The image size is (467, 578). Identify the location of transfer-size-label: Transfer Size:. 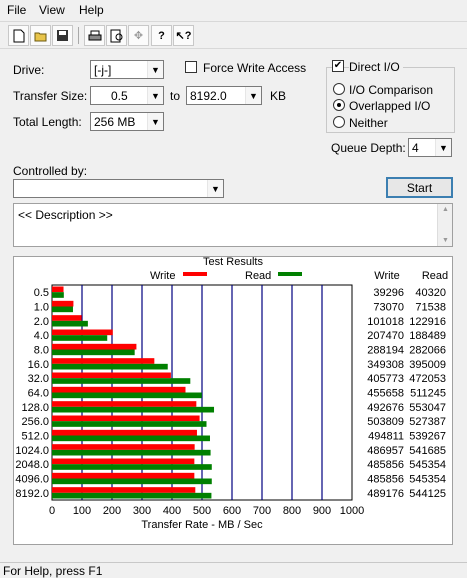
(50, 96).